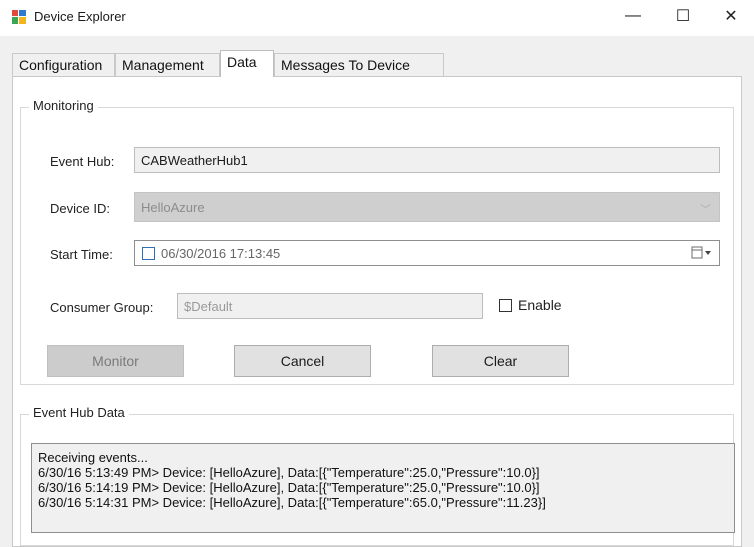 The image size is (754, 547). What do you see at coordinates (167, 64) in the screenshot?
I see `tab-management: Management` at bounding box center [167, 64].